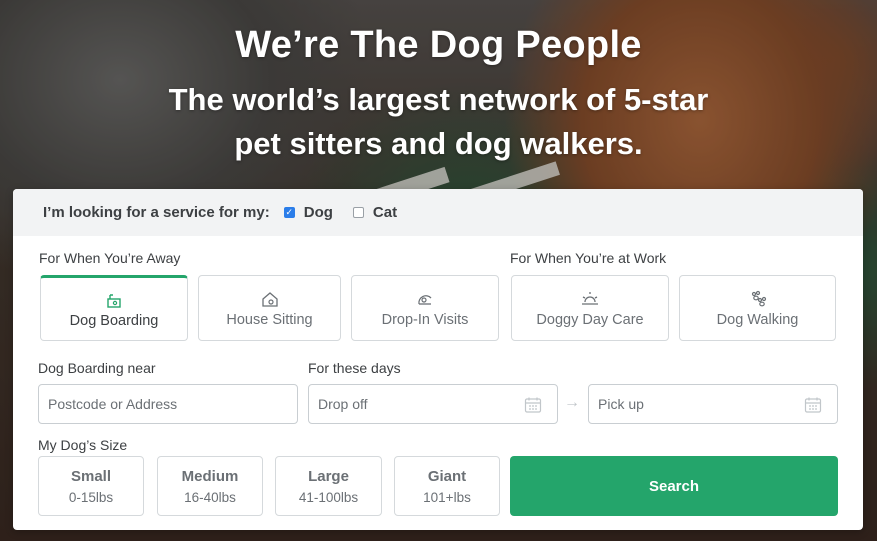  I want to click on house-sitting-icon, so click(269, 299).